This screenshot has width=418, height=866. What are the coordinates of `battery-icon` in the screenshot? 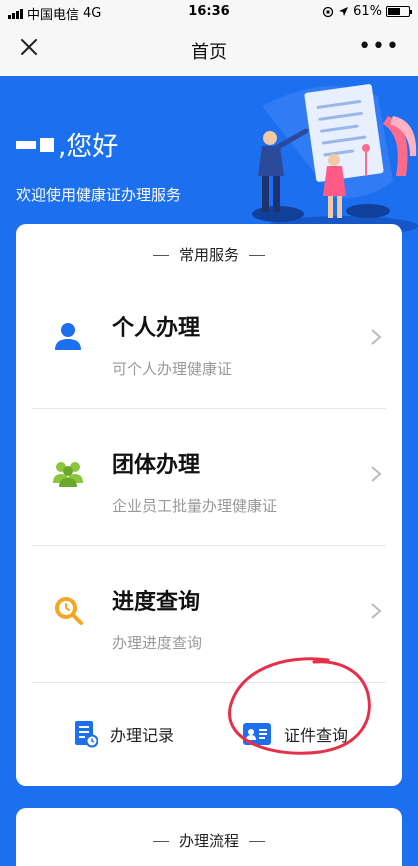 It's located at (399, 11).